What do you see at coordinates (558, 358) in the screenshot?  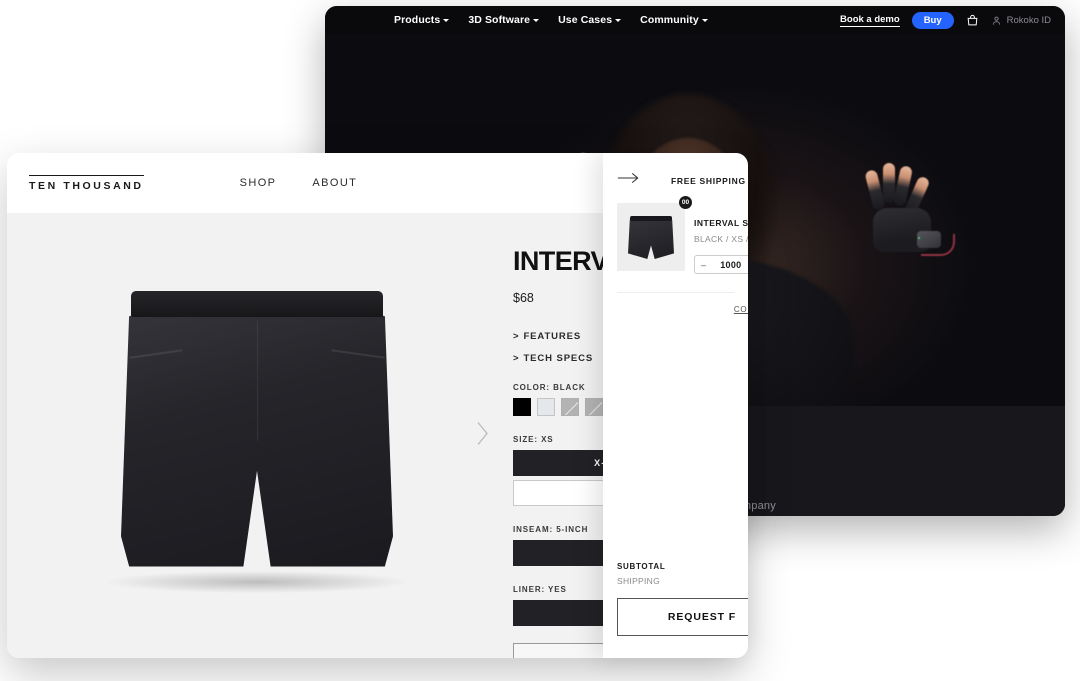 I see `accordion-tech-specs-label: TECH SPECS` at bounding box center [558, 358].